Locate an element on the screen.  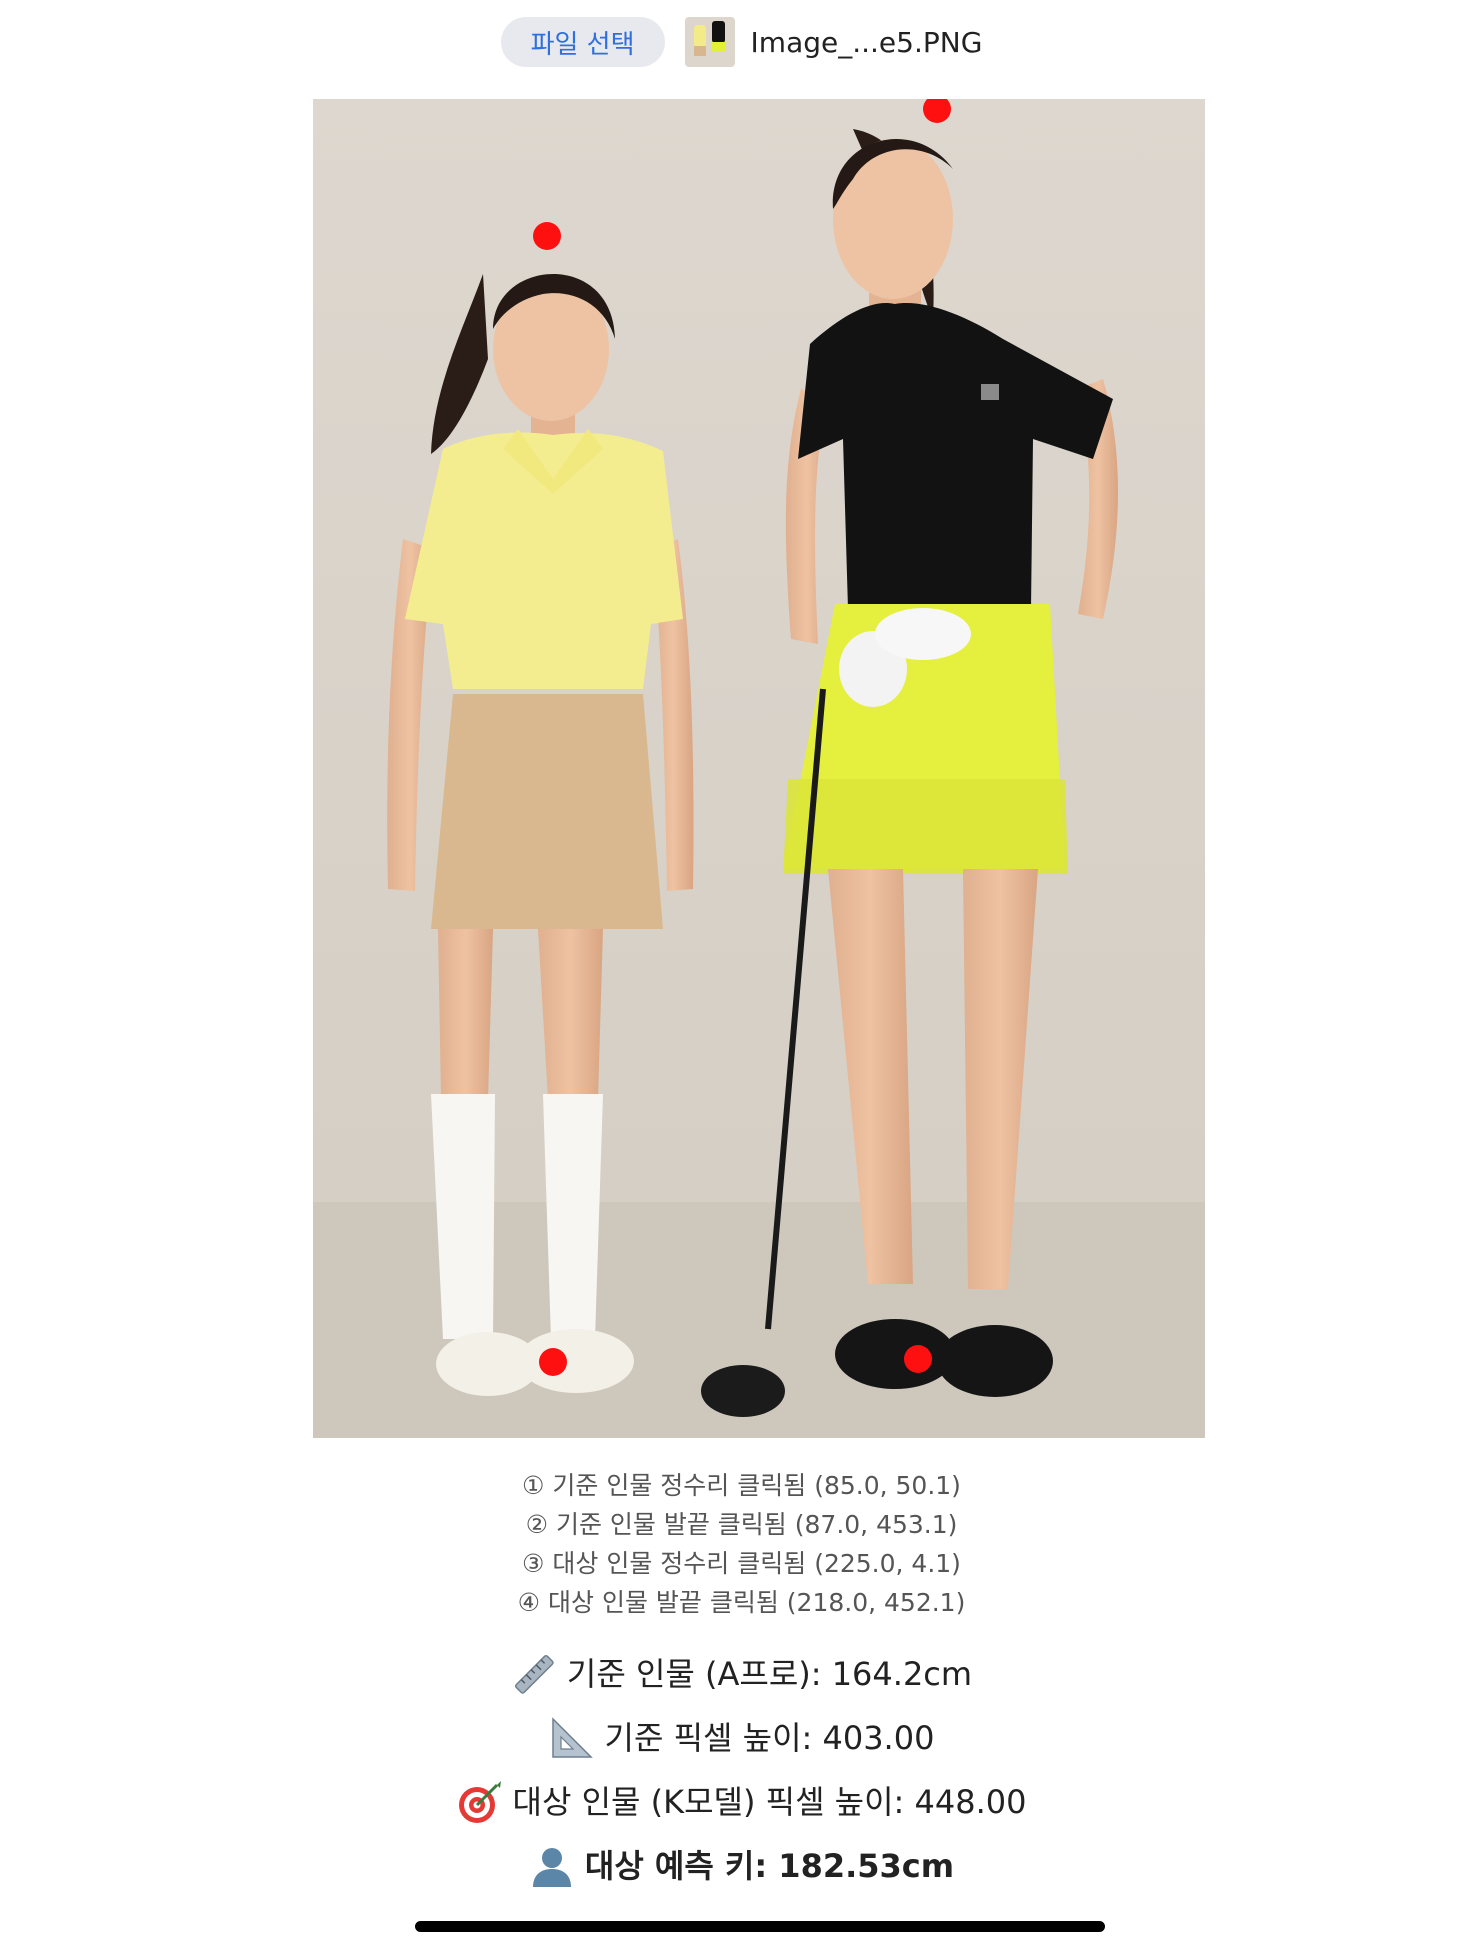
file-name: Image_...e5.PNG is located at coordinates (866, 42).